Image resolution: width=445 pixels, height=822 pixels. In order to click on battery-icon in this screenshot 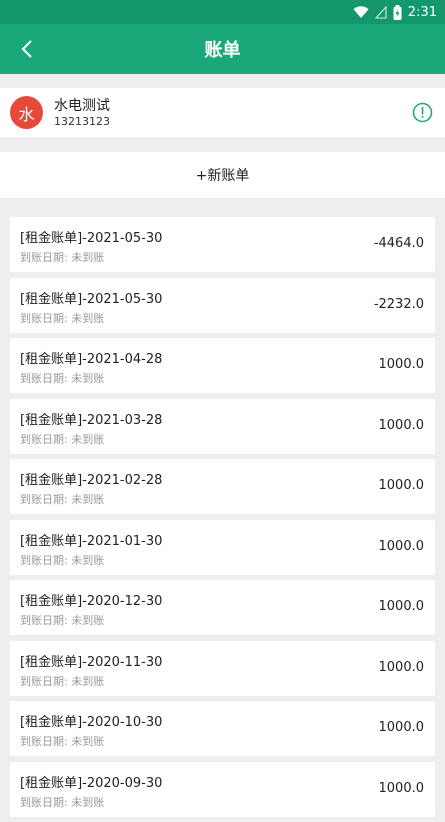, I will do `click(397, 12)`.